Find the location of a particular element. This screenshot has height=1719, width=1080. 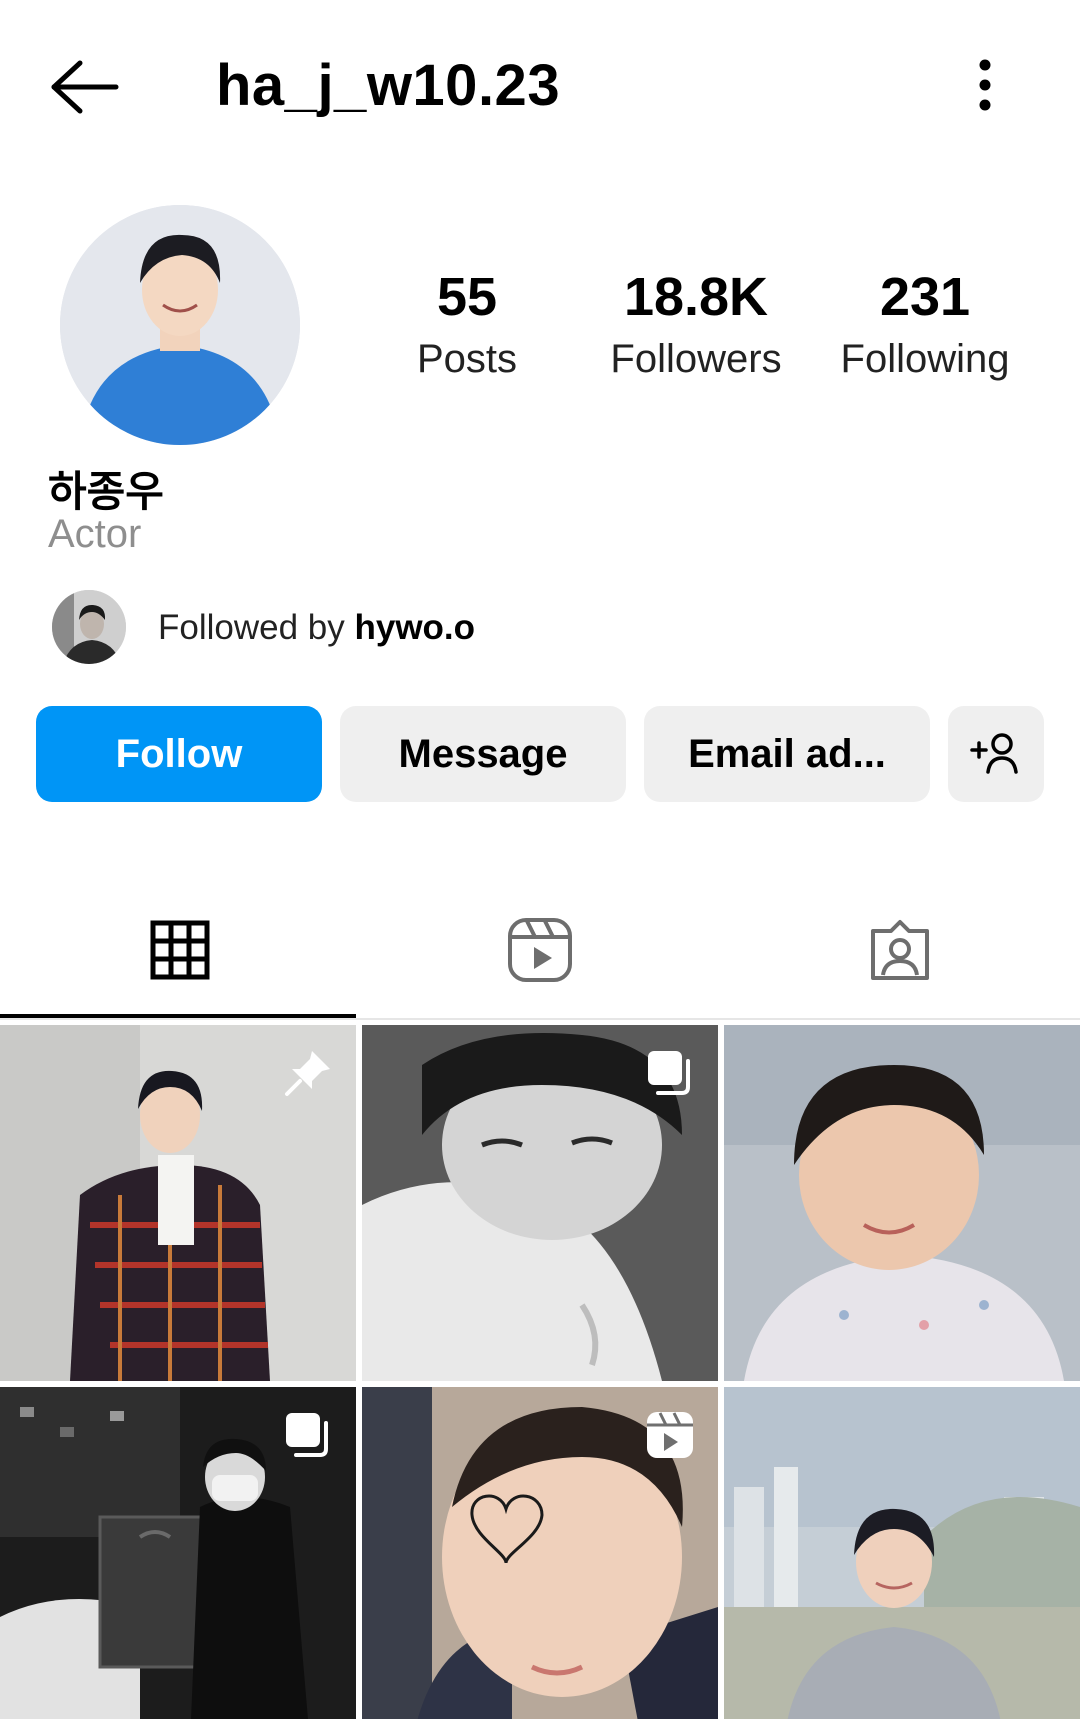

active-tab-indicator is located at coordinates (178, 1016).